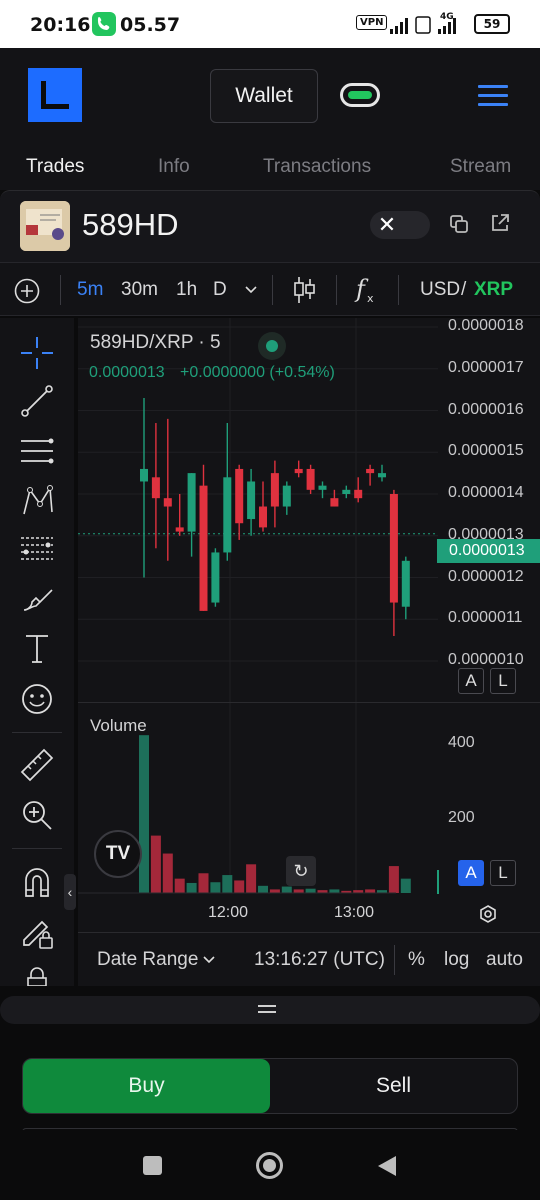  Describe the element at coordinates (504, 960) in the screenshot. I see `auto-button: auto` at that location.